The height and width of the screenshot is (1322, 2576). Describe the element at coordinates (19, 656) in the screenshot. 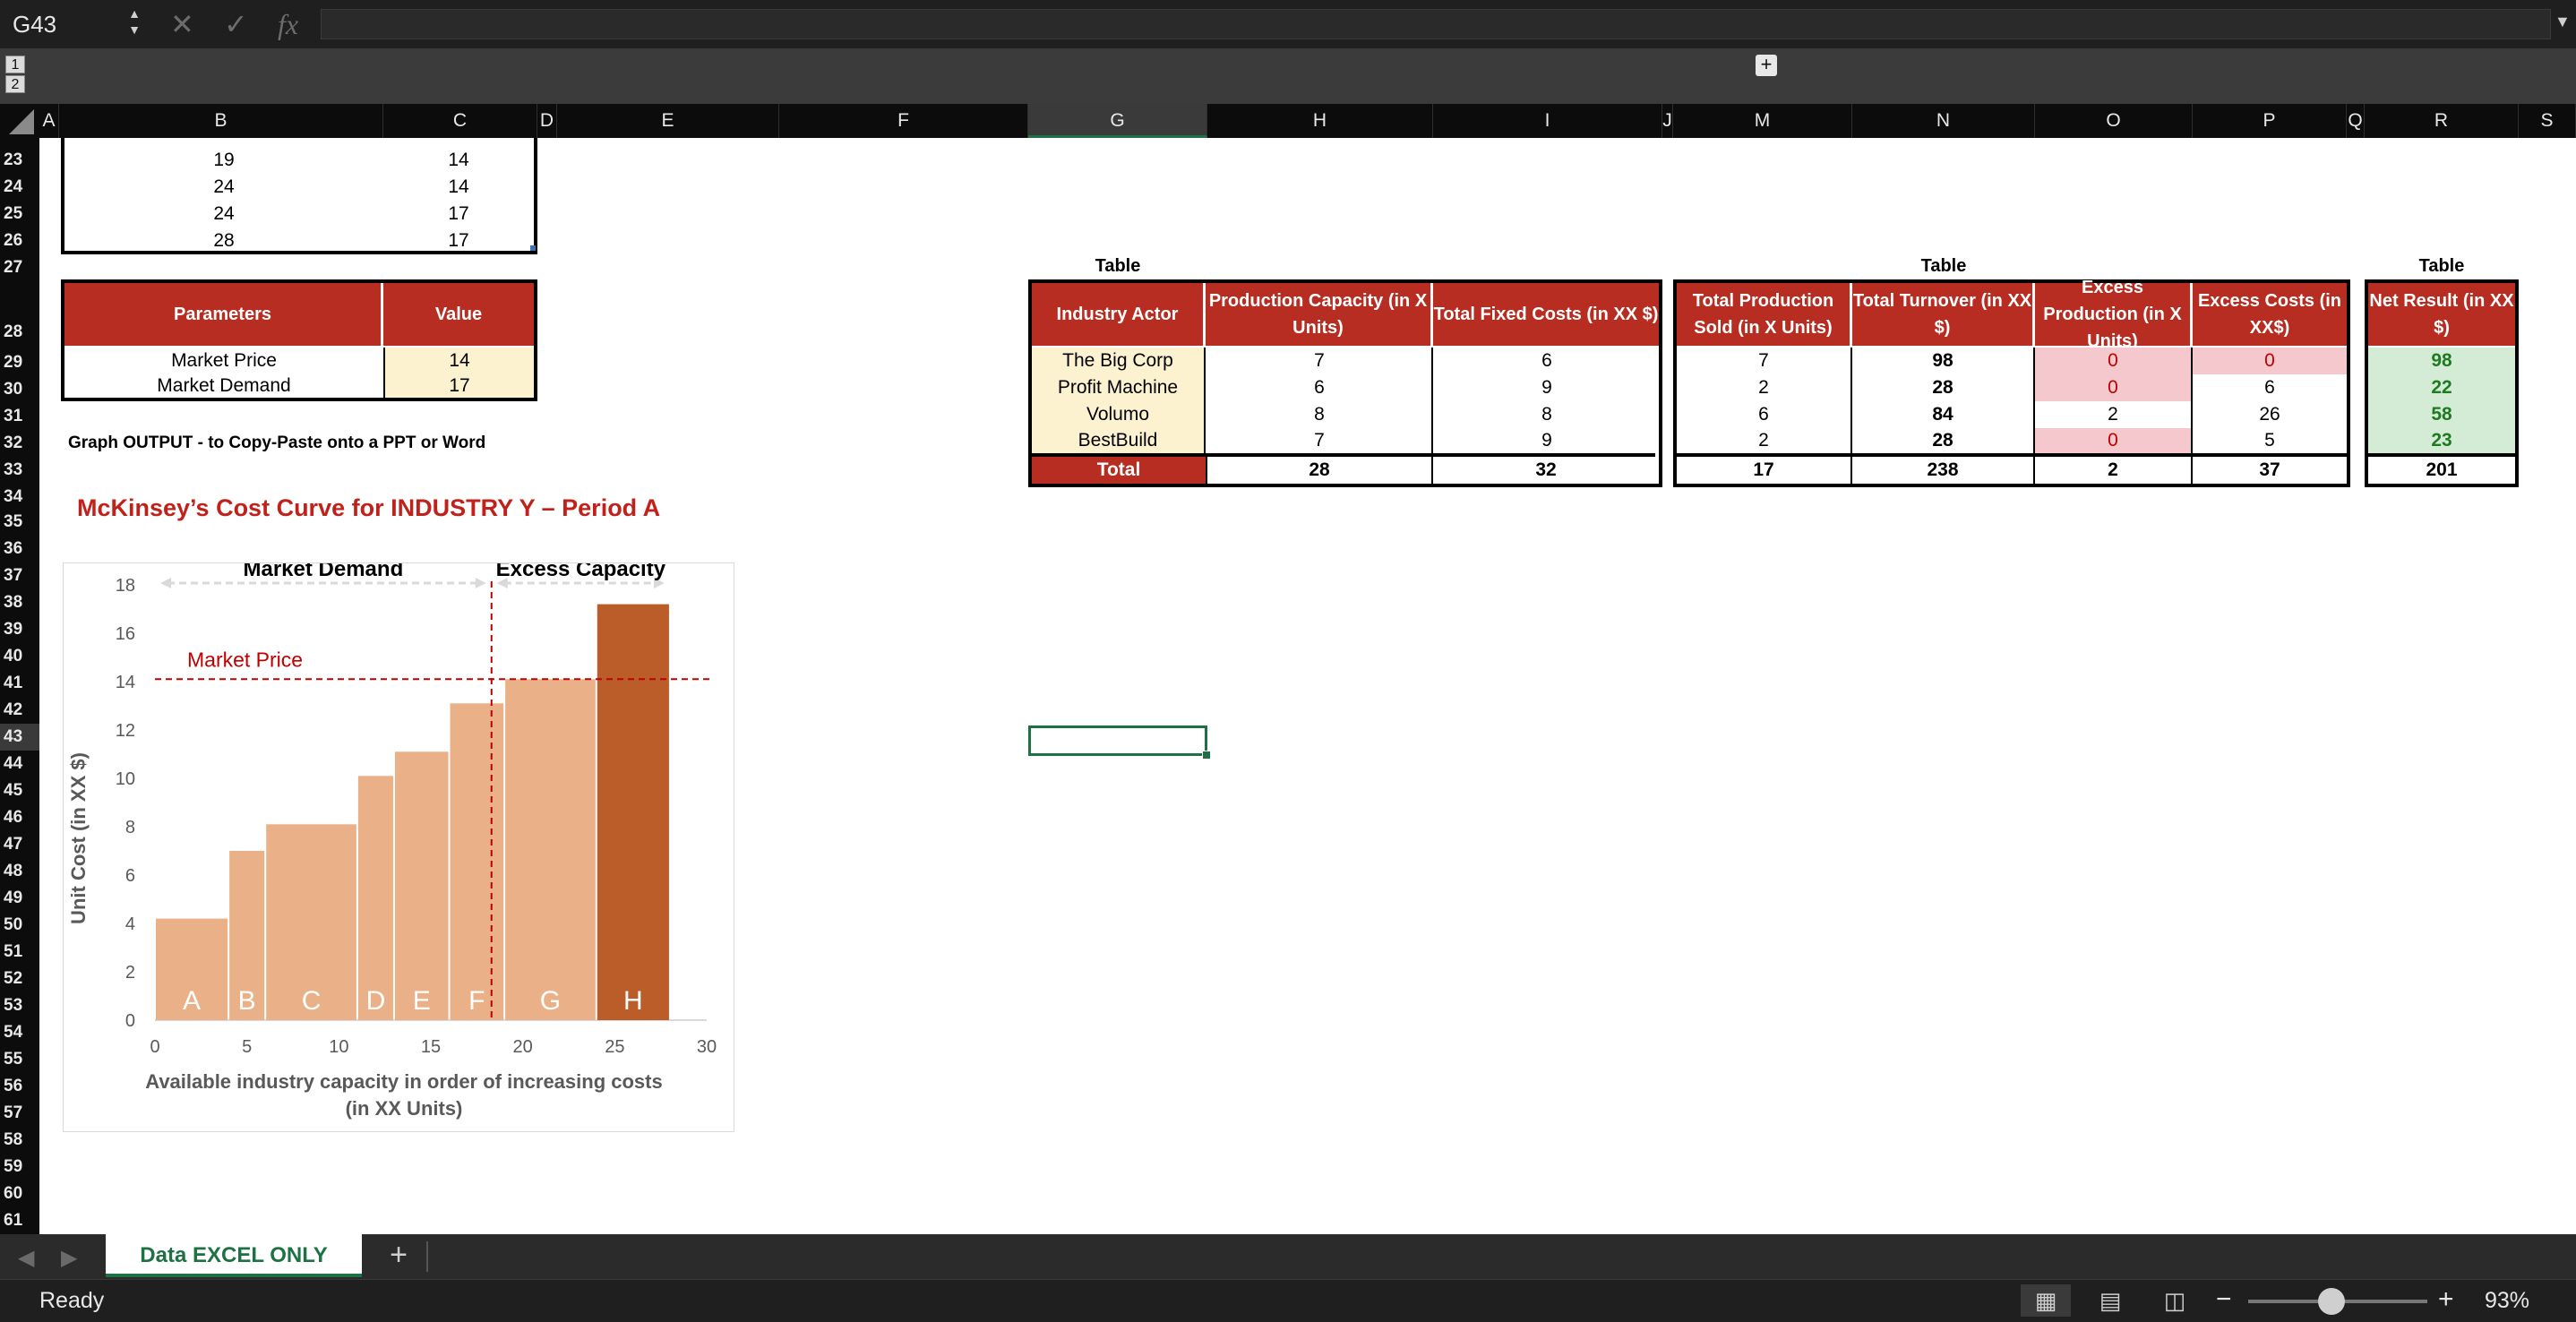

I see `row-header-40: 40` at that location.